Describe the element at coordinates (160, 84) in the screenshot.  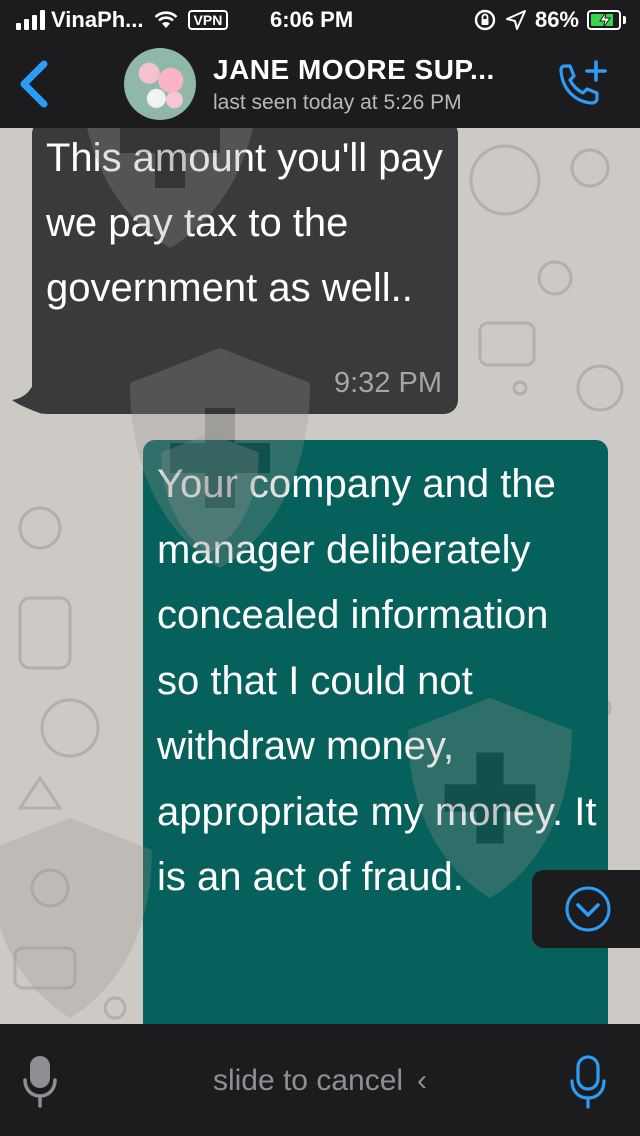
I see `avatar` at that location.